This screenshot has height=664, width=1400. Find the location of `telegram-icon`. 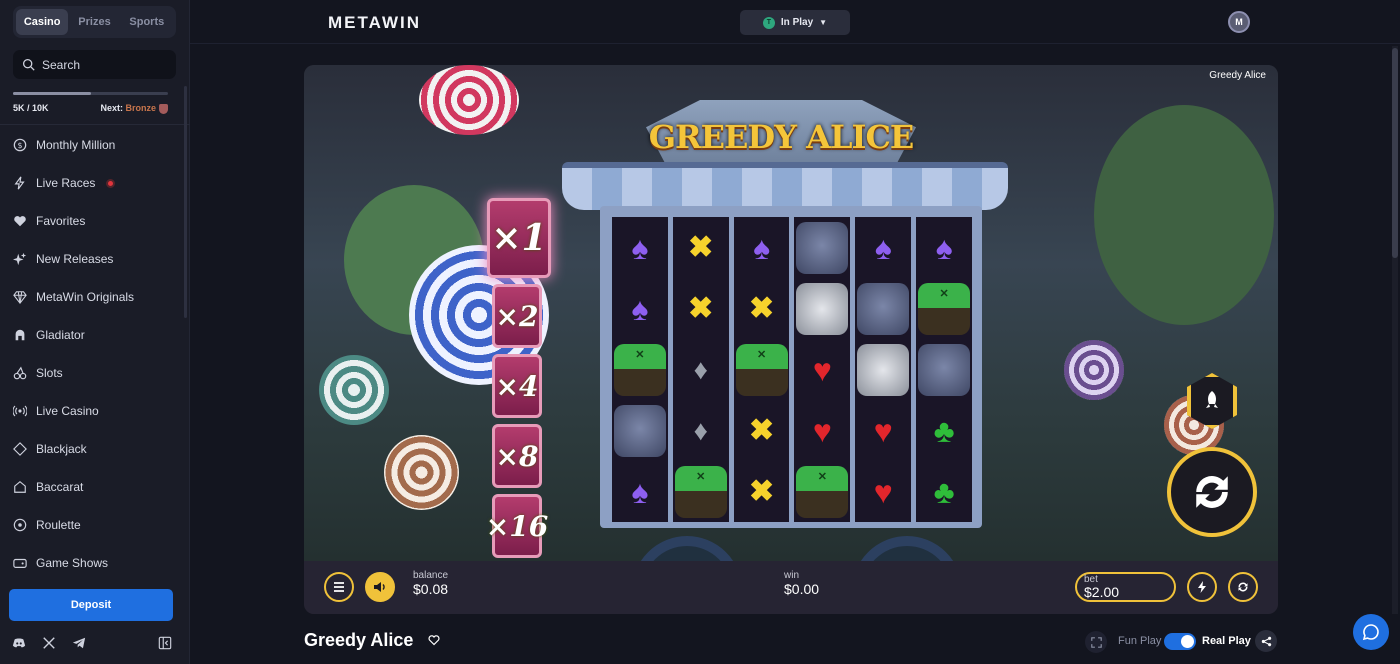

telegram-icon is located at coordinates (79, 643).